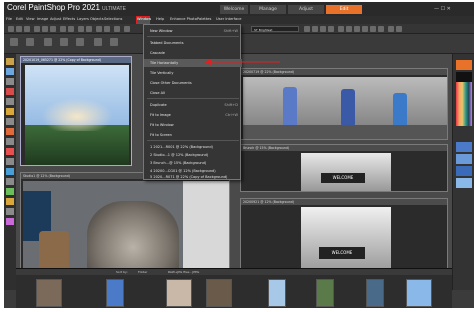 This screenshot has height=312, width=474. Describe the element at coordinates (193, 147) in the screenshot. I see `menu-item-doc-1: 1 2021...R001 @ 22% (Background)` at that location.